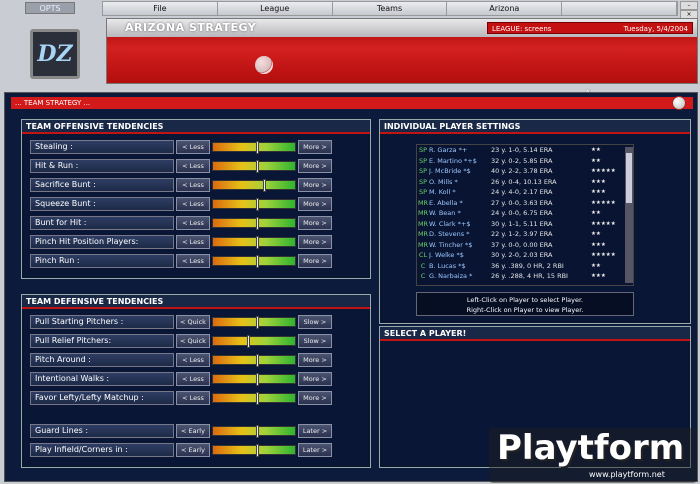 This screenshot has height=484, width=700. Describe the element at coordinates (525, 161) in the screenshot. I see `player-row: SP E. Martino *+$ 32 y. 0-2, 5.85 ERA ★★` at that location.